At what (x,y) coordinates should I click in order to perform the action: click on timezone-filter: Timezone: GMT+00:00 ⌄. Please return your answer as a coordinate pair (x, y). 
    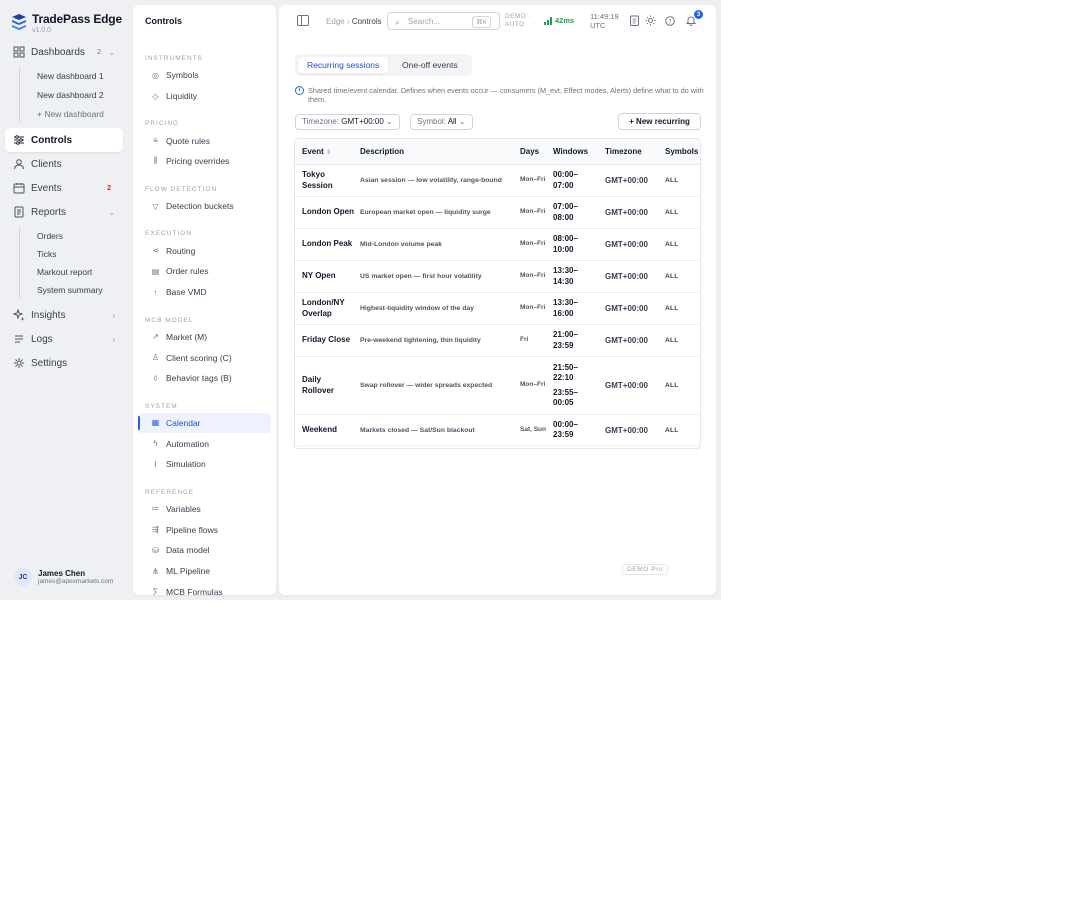
    Looking at the image, I should click on (347, 122).